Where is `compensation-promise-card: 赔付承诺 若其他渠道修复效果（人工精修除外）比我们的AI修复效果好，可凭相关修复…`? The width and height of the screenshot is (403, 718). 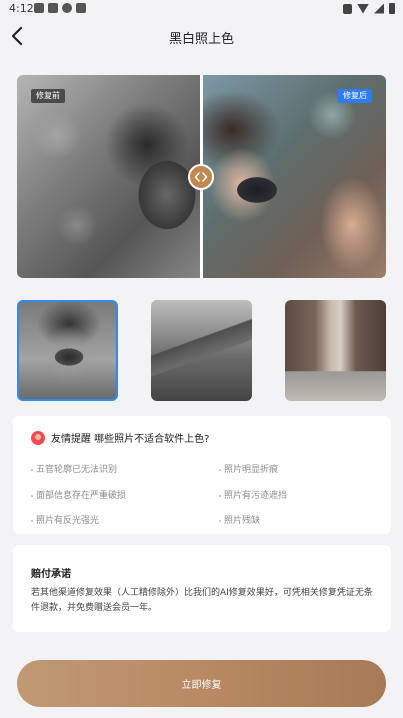 compensation-promise-card: 赔付承诺 若其他渠道修复效果（人工精修除外）比我们的AI修复效果好，可凭相关修复… is located at coordinates (202, 588).